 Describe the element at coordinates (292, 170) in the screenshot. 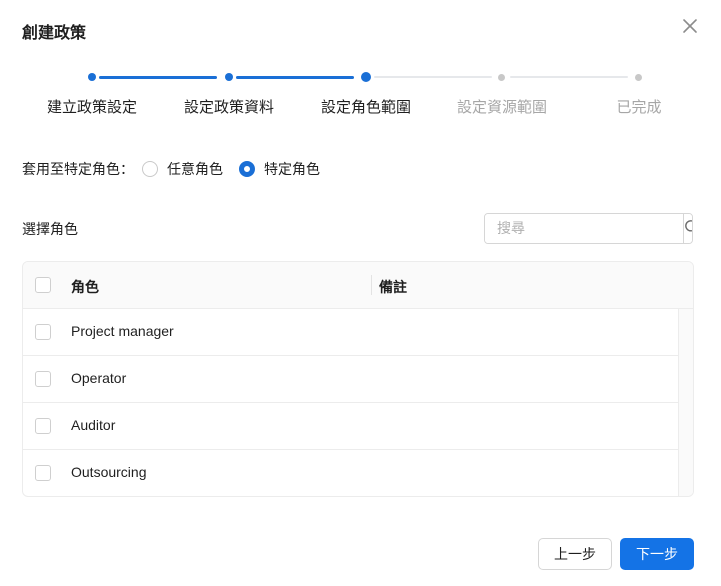

I see `radio-specific-role-label: 特定角色` at that location.